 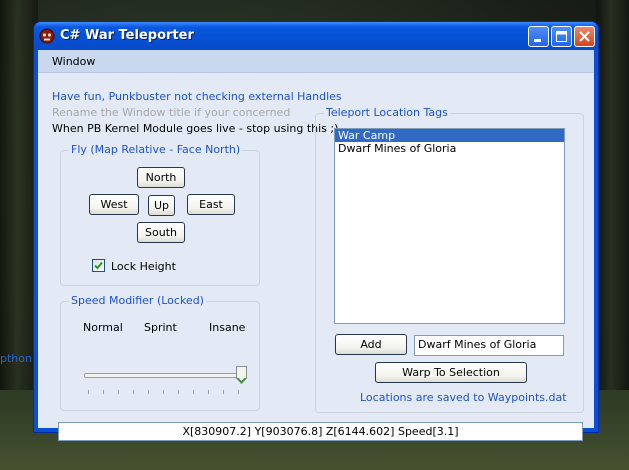 I want to click on close-icon, so click(x=584, y=36).